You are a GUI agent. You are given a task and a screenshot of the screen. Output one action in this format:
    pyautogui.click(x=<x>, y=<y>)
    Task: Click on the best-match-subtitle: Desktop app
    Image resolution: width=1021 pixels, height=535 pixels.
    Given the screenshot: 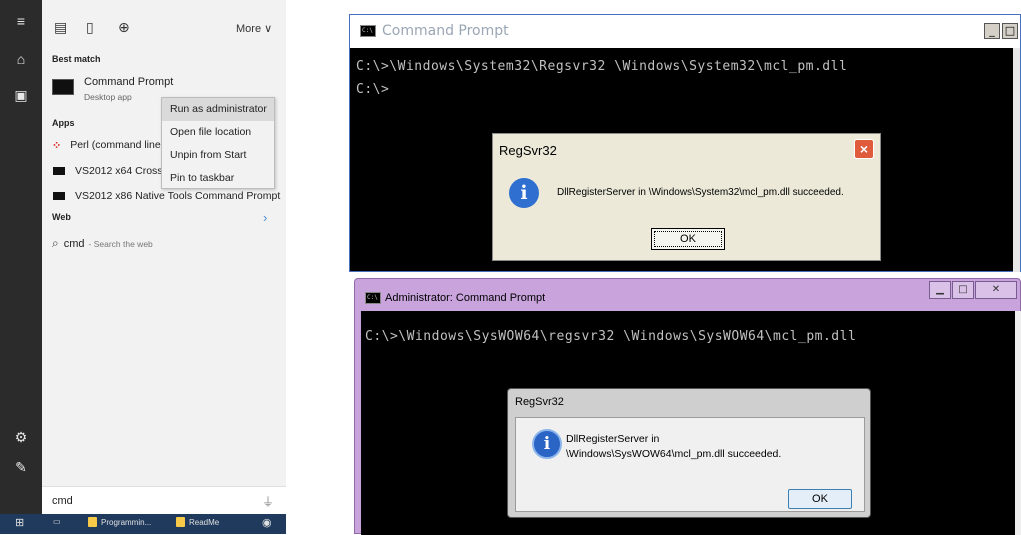 What is the action you would take?
    pyautogui.click(x=108, y=97)
    